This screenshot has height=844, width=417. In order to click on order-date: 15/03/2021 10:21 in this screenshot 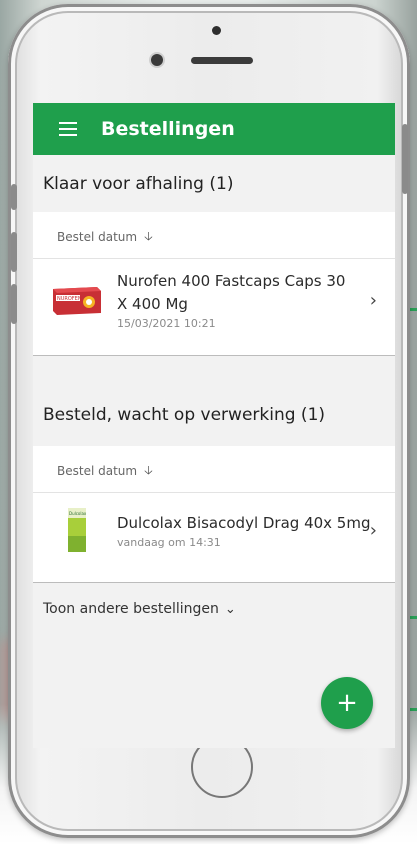, I will do `click(166, 323)`.